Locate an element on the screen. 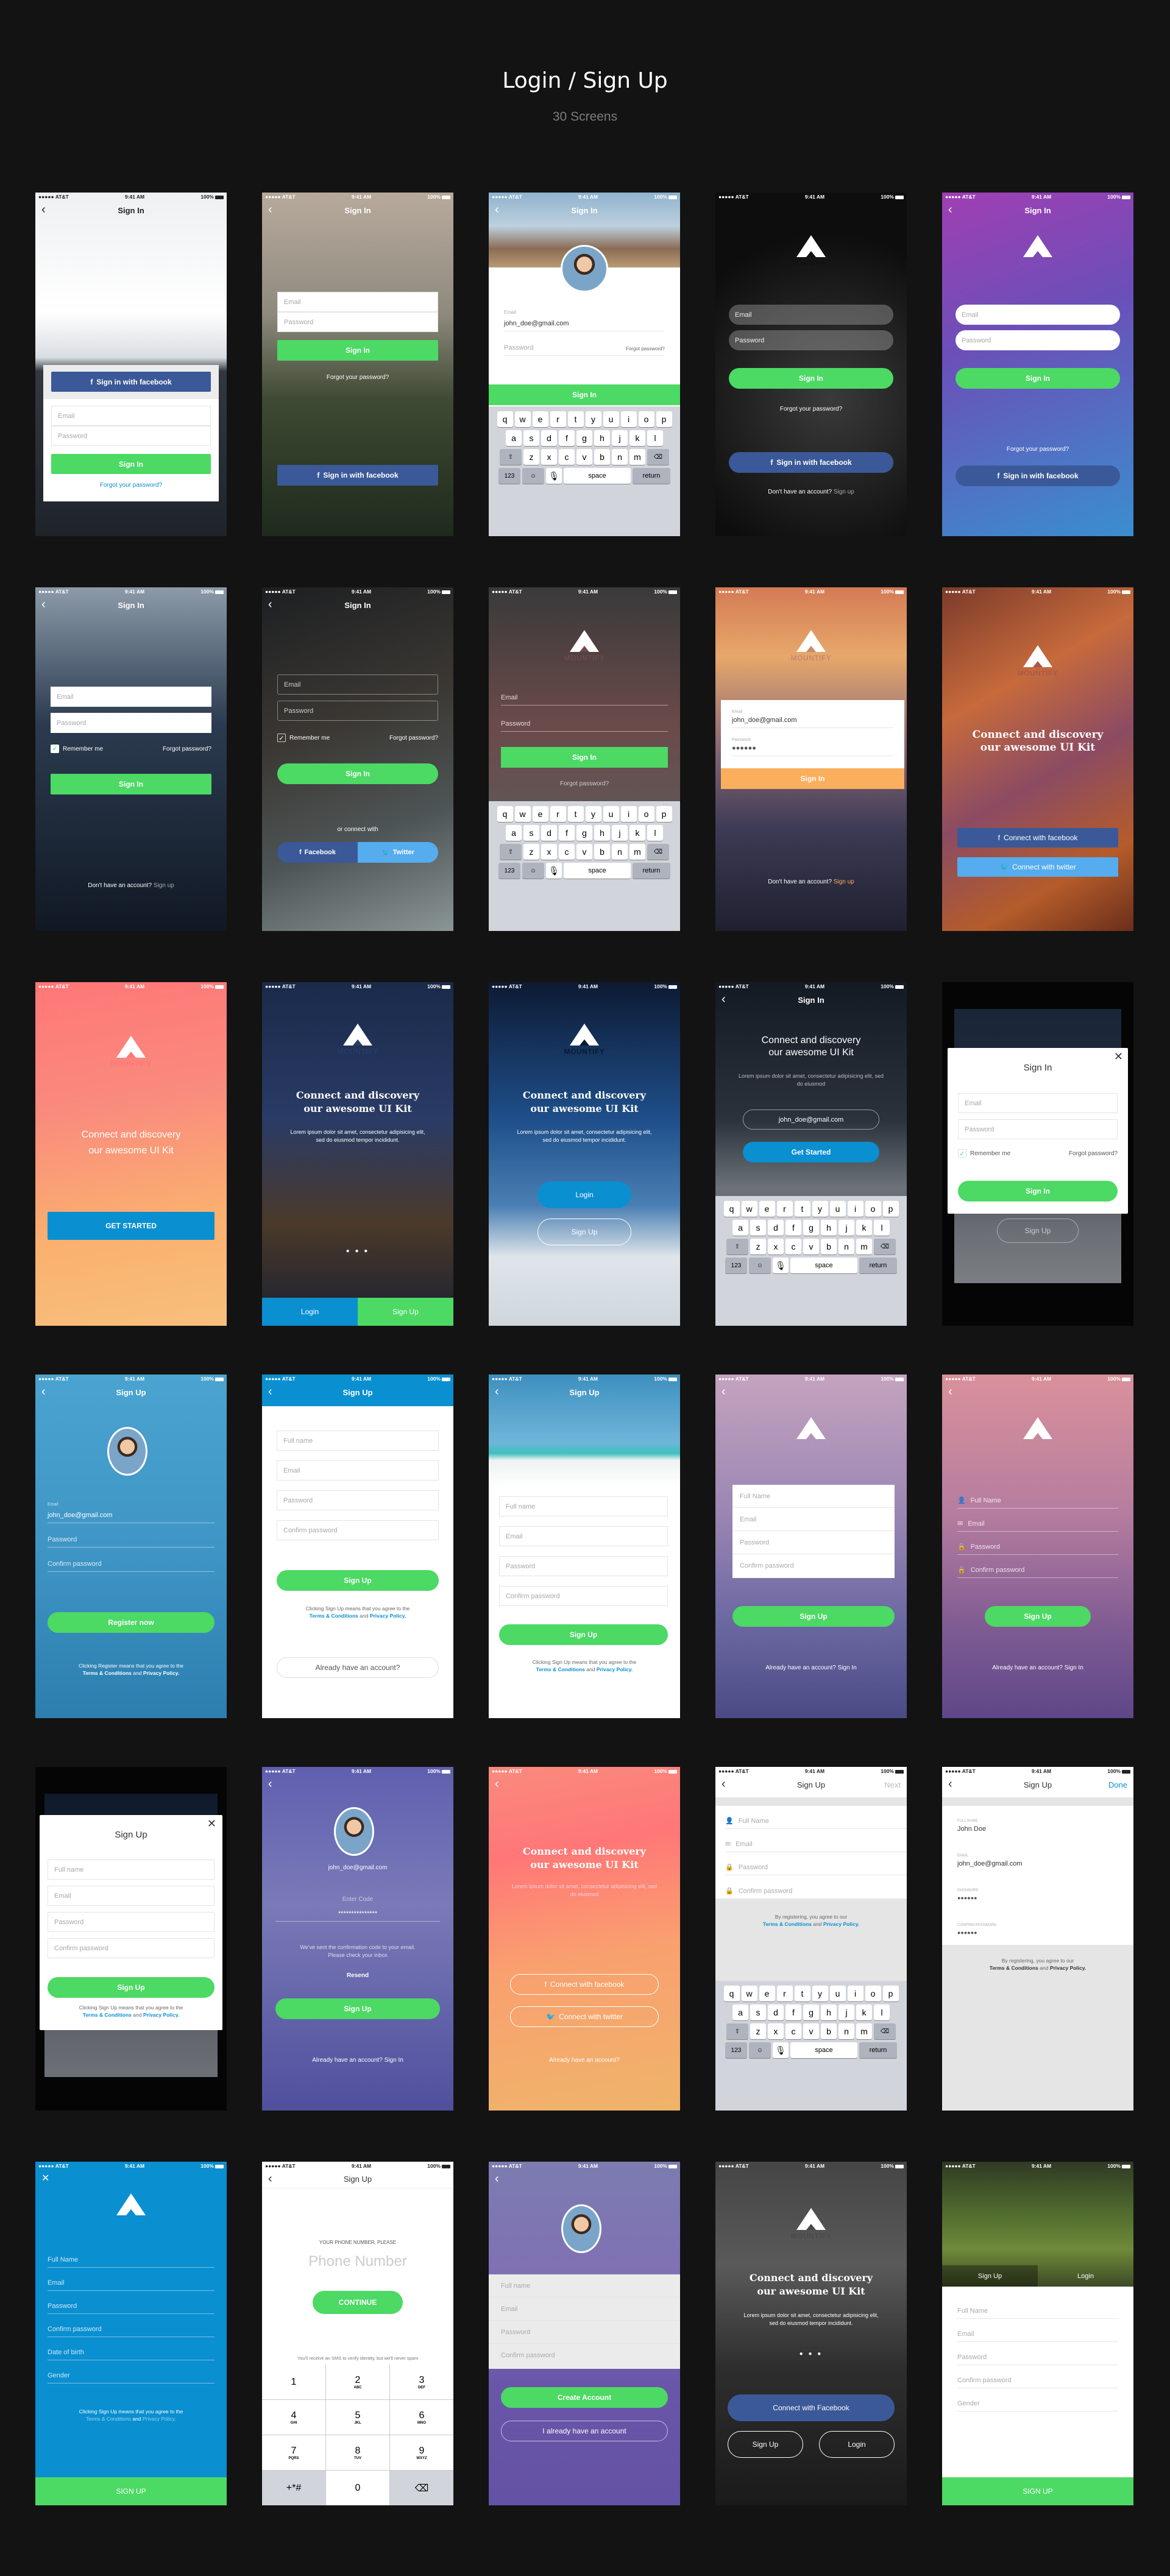 Image resolution: width=1170 pixels, height=2576 pixels. privacy-link: Privacy Policy. is located at coordinates (1068, 1968).